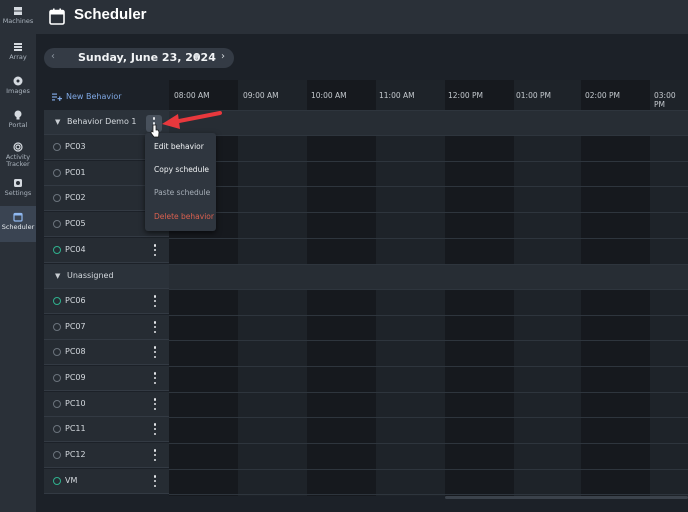  Describe the element at coordinates (57, 97) in the screenshot. I see `add-list-icon` at that location.